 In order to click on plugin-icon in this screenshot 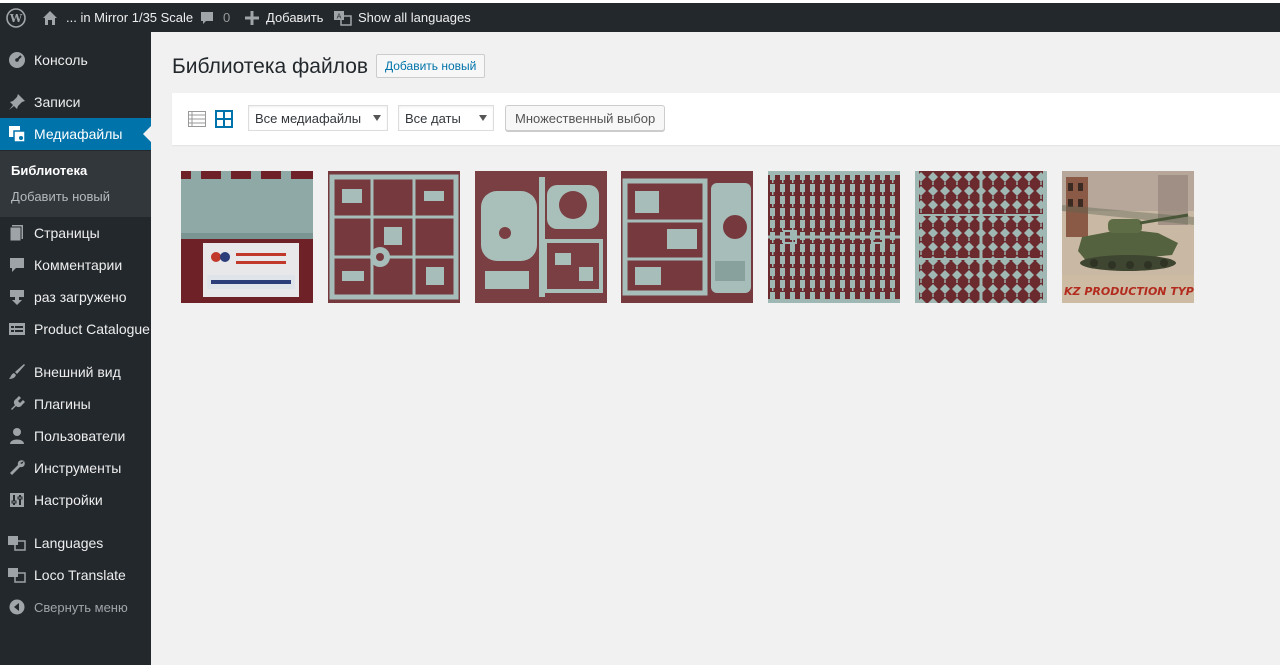, I will do `click(17, 404)`.